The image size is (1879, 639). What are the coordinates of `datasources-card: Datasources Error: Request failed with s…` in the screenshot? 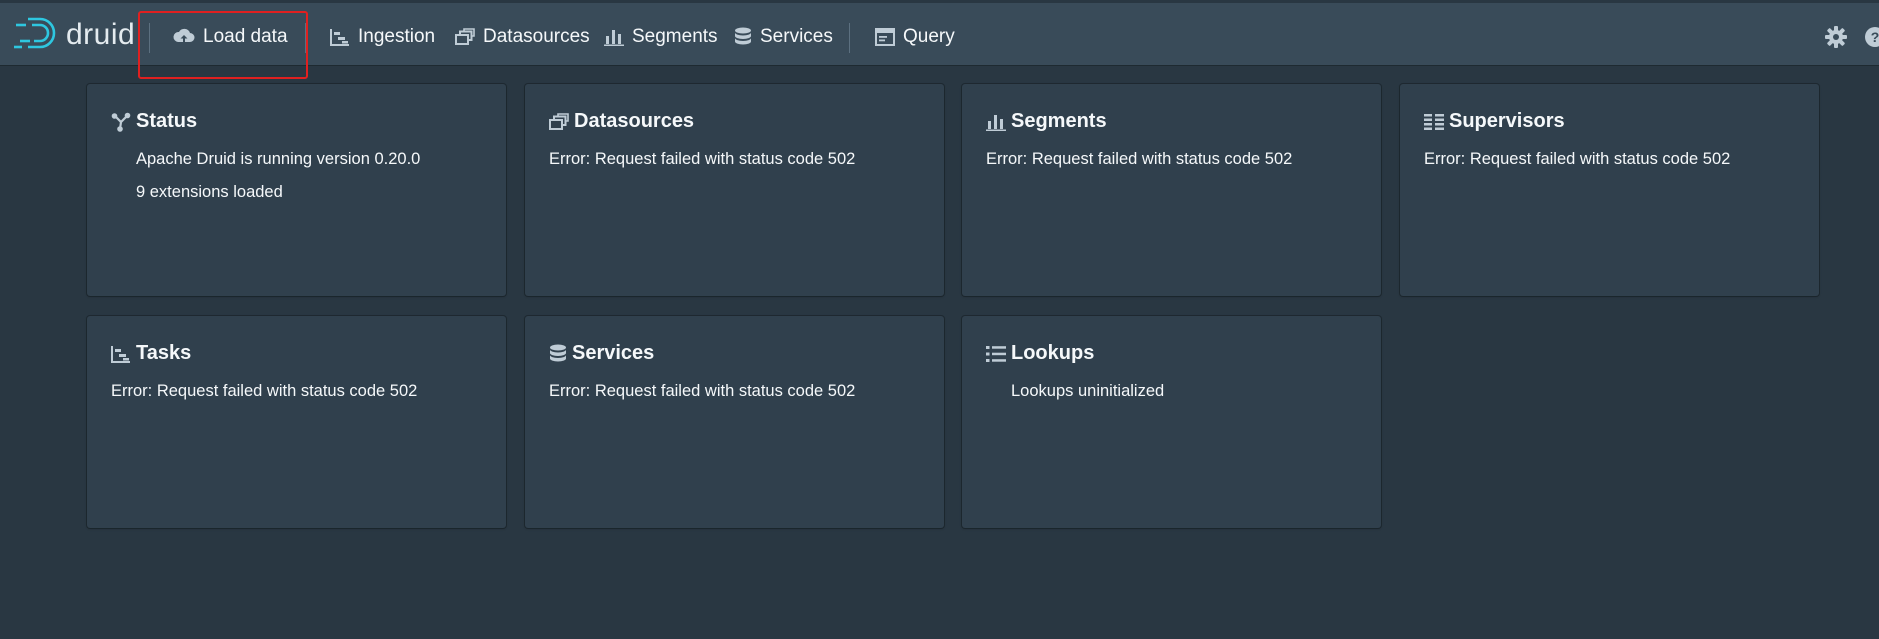 It's located at (734, 190).